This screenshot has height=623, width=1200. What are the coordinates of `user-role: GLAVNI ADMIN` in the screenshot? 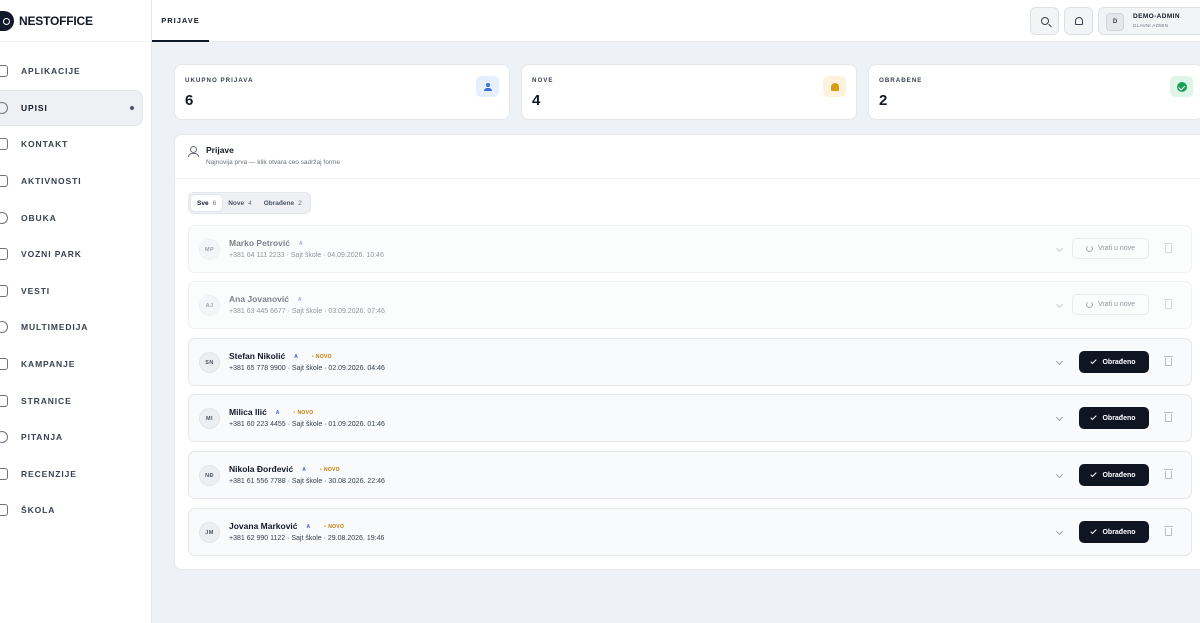 It's located at (1151, 25).